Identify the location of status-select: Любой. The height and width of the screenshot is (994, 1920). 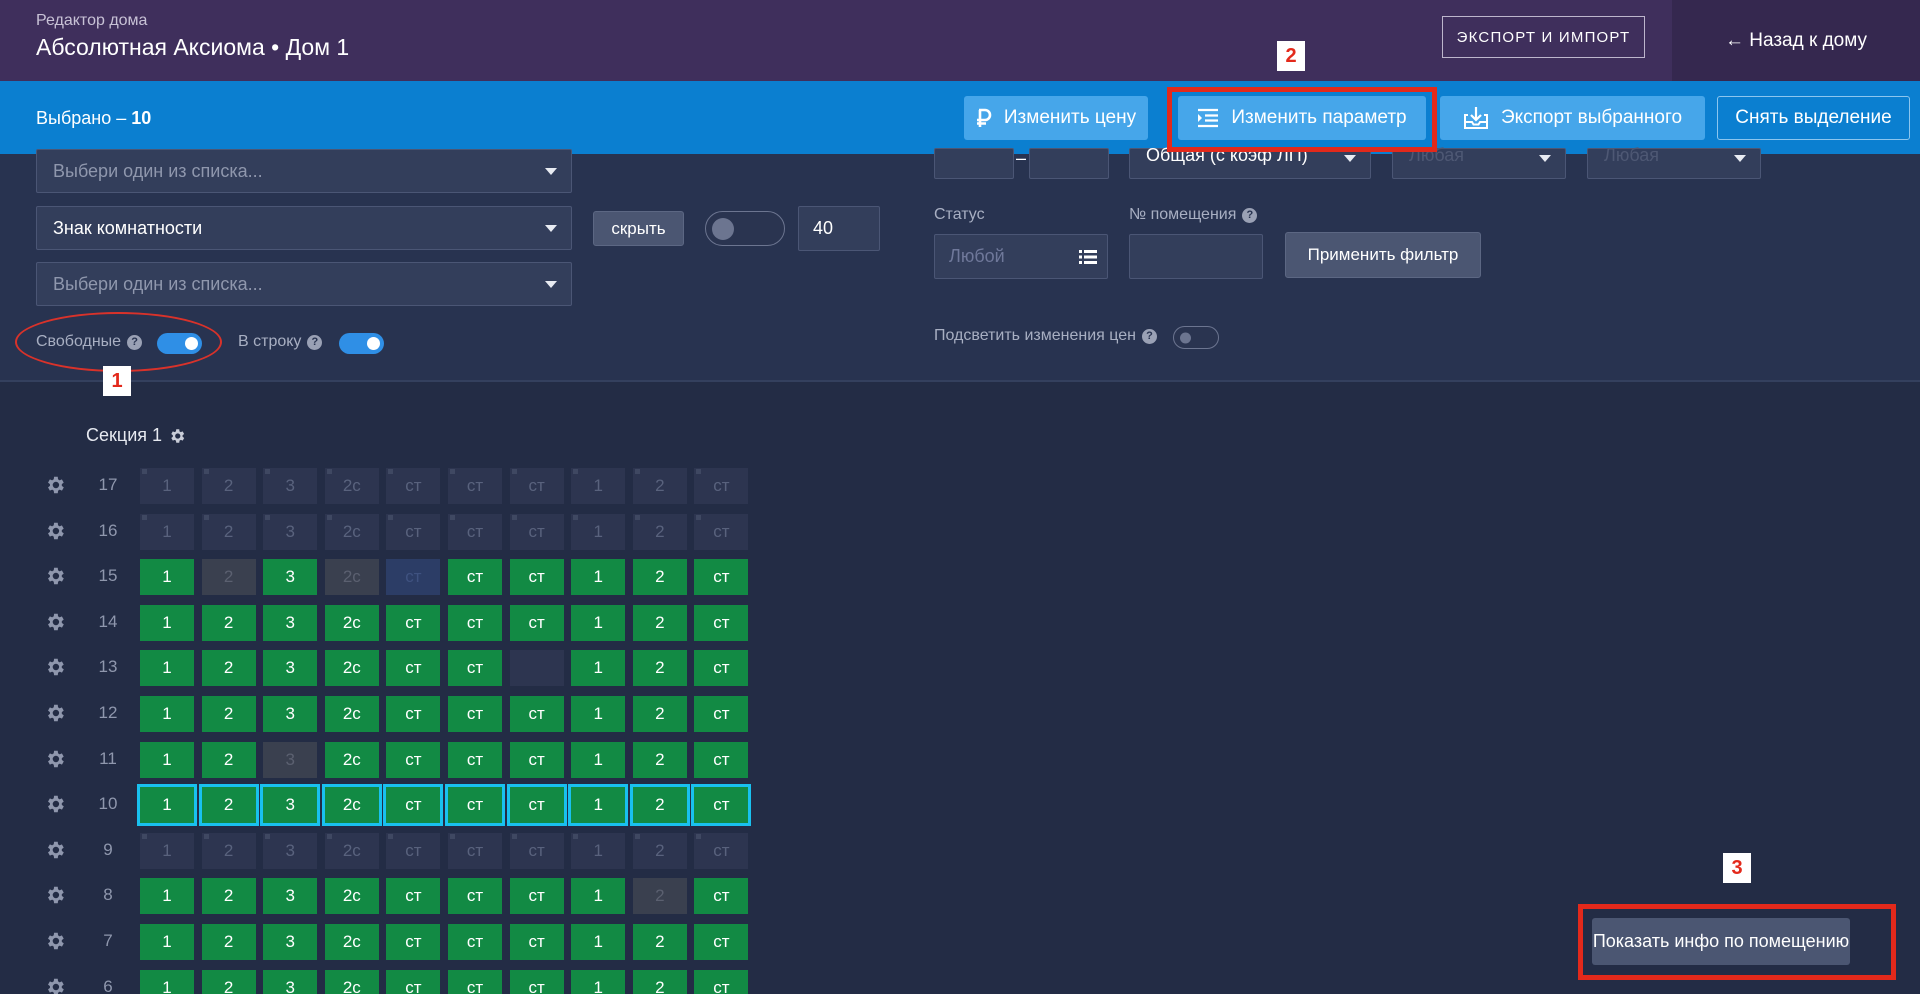
(1021, 256).